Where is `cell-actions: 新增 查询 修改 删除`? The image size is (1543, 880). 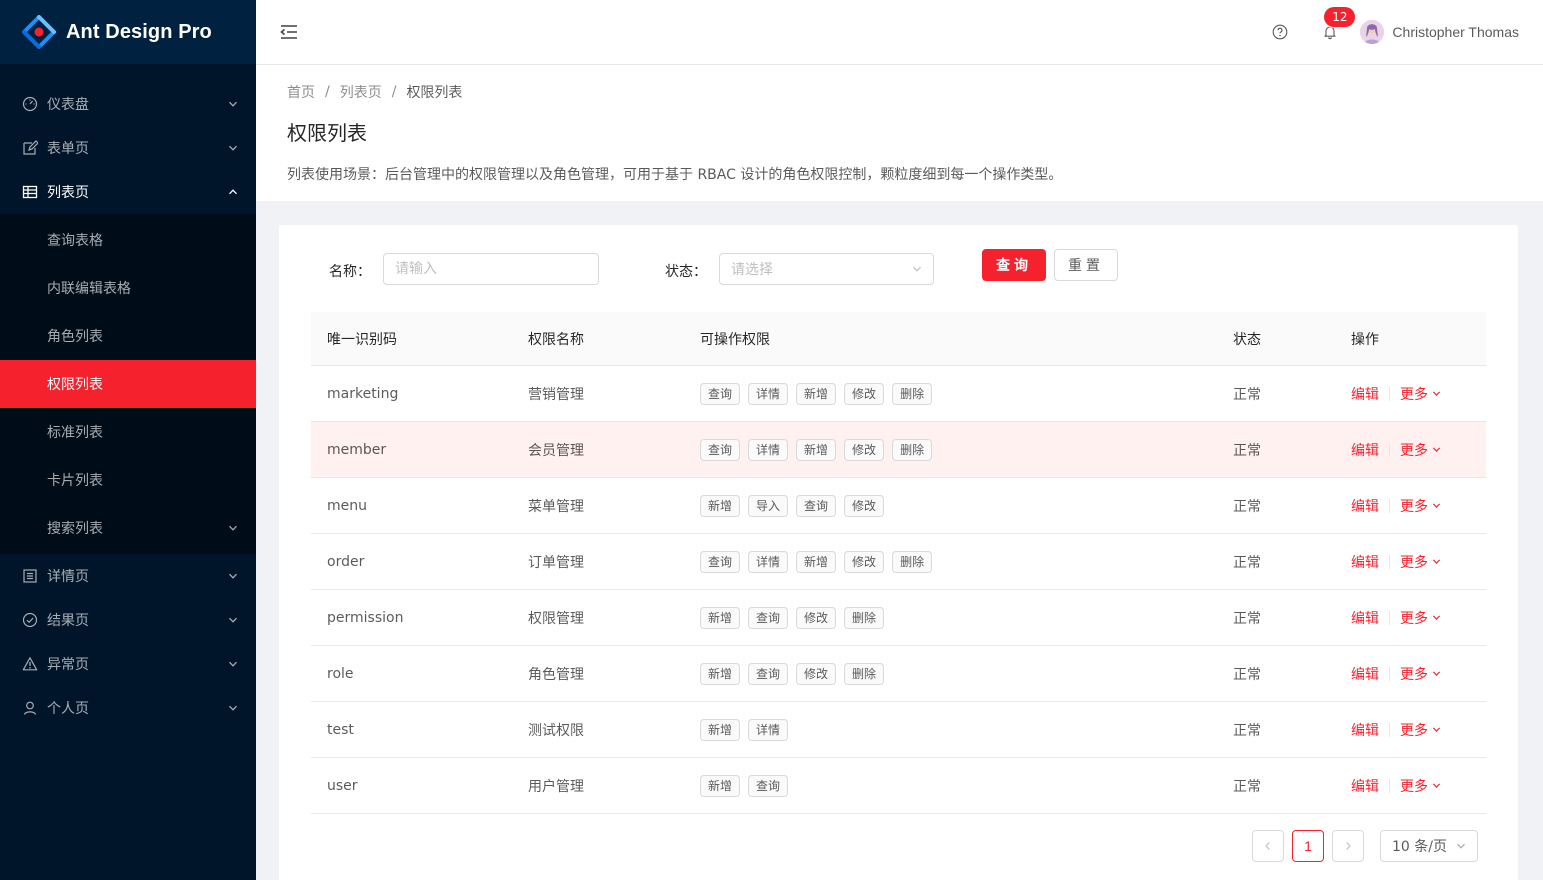
cell-actions: 新增 查询 修改 删除 is located at coordinates (950, 673).